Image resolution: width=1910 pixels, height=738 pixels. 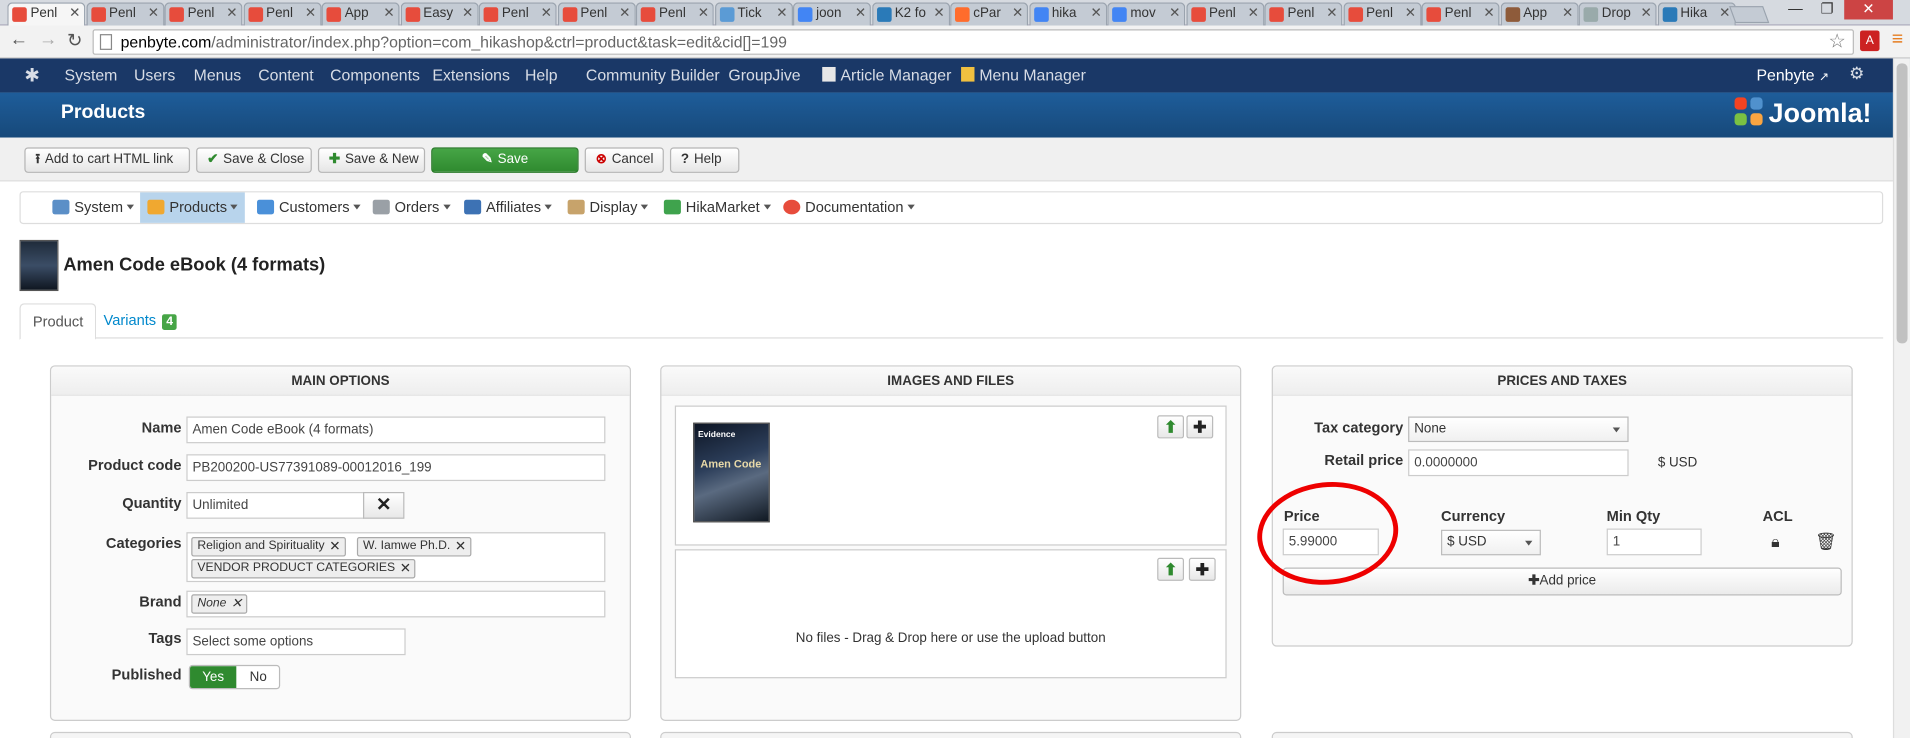 I want to click on tax-category-select: None, so click(x=1518, y=429).